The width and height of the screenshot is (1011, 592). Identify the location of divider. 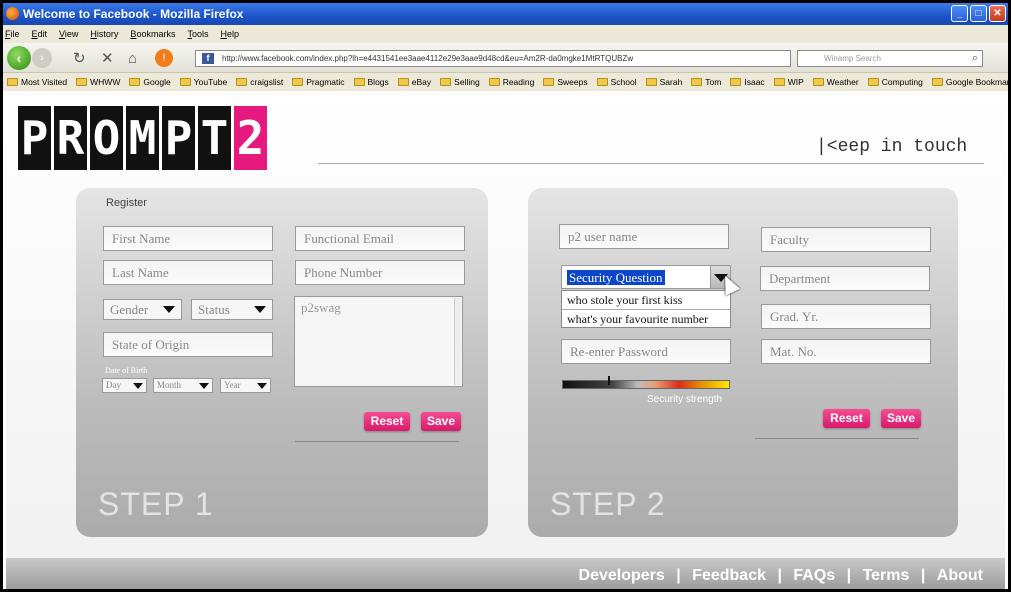
(377, 441).